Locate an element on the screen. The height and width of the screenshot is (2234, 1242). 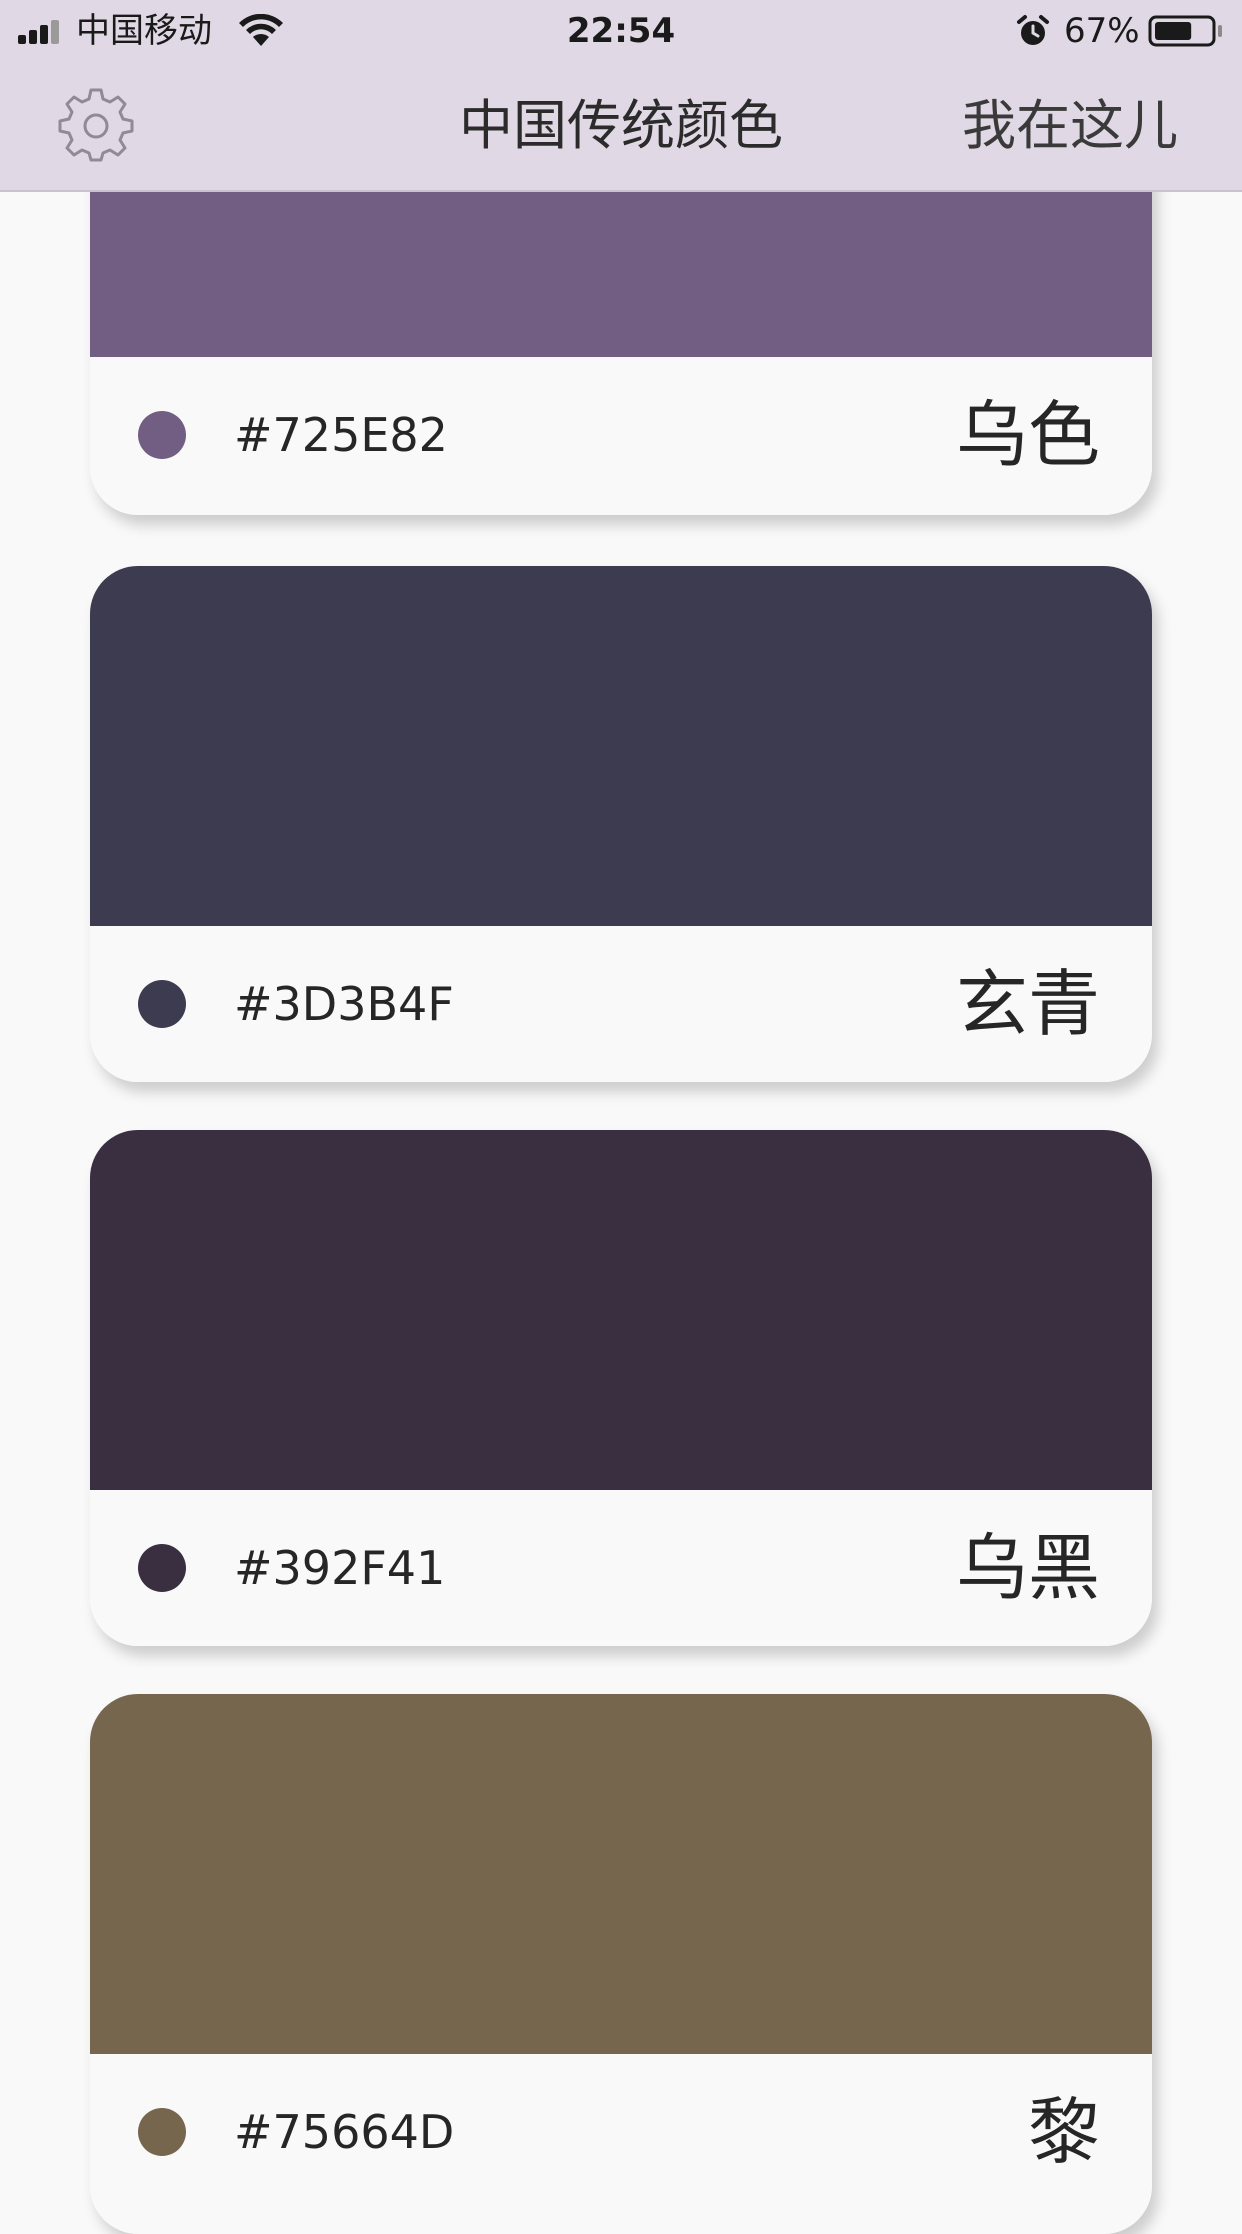
hex-code: #3D3B4F is located at coordinates (344, 1004).